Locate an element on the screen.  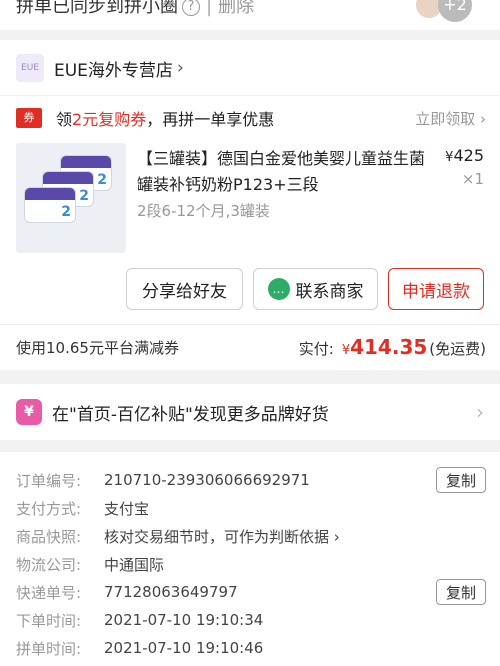
detail-label: 下单时间: is located at coordinates (49, 620).